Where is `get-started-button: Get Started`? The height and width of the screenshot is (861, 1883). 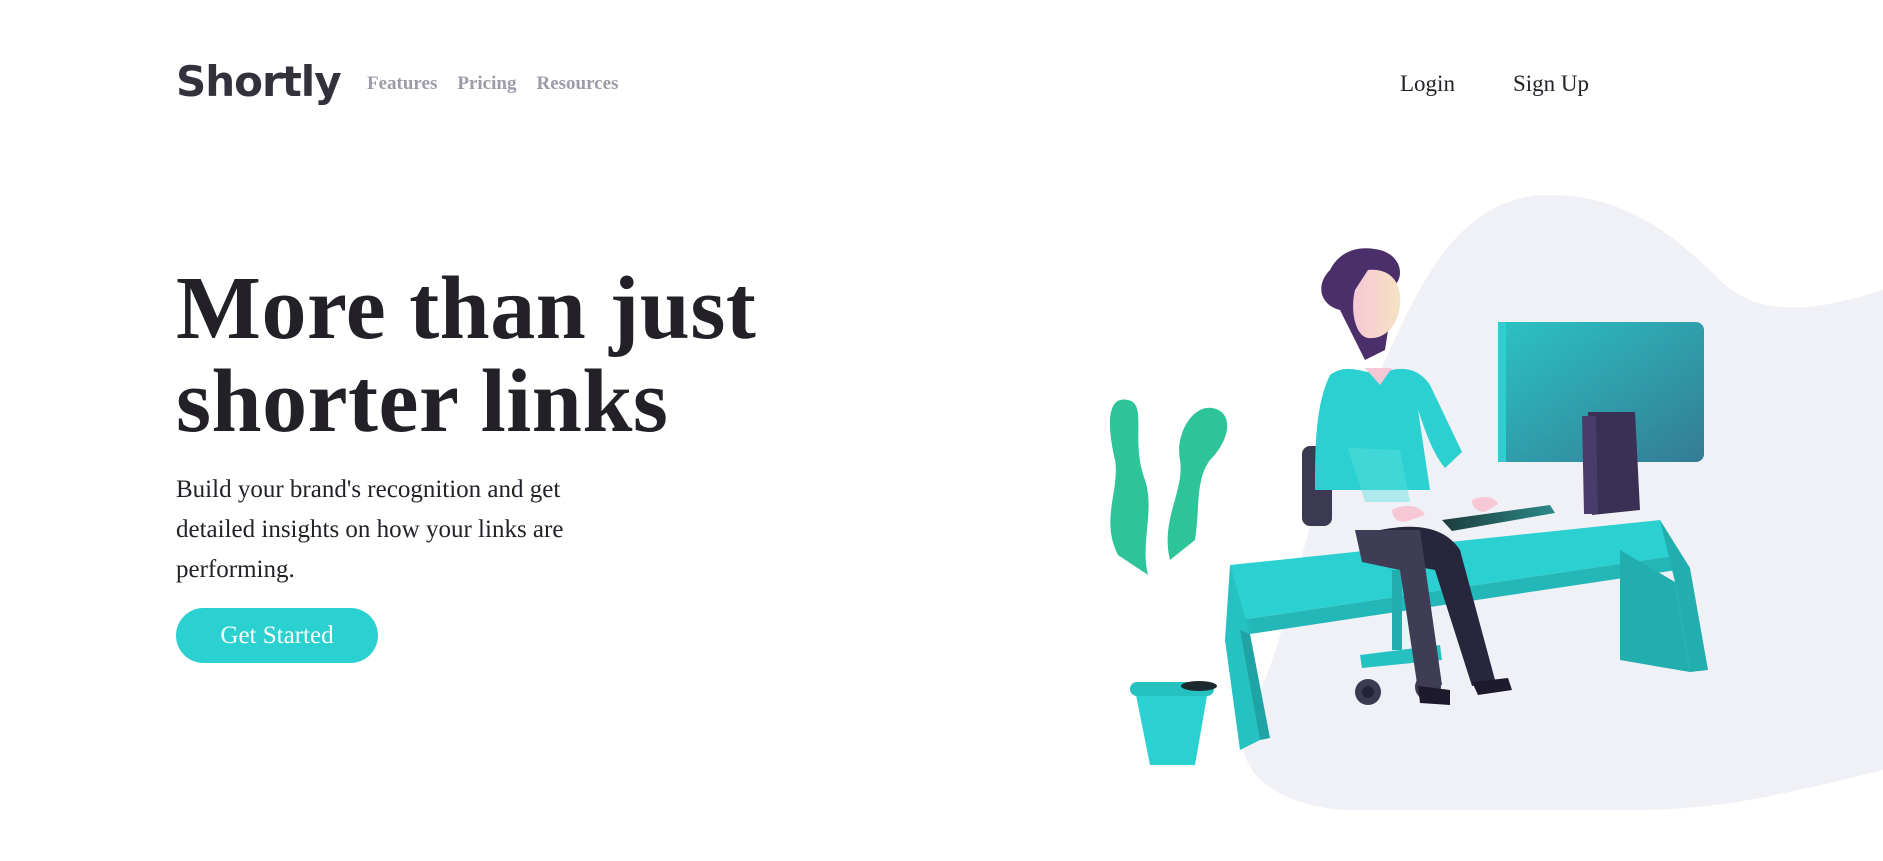 get-started-button: Get Started is located at coordinates (277, 635).